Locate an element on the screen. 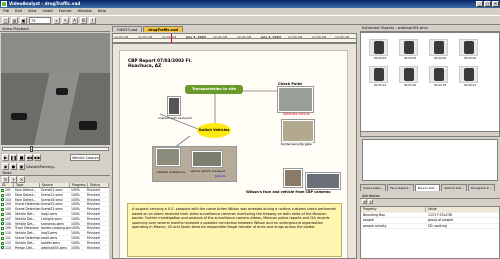 The image size is (500, 259). add-task-icon: ＋ is located at coordinates (13, 179).